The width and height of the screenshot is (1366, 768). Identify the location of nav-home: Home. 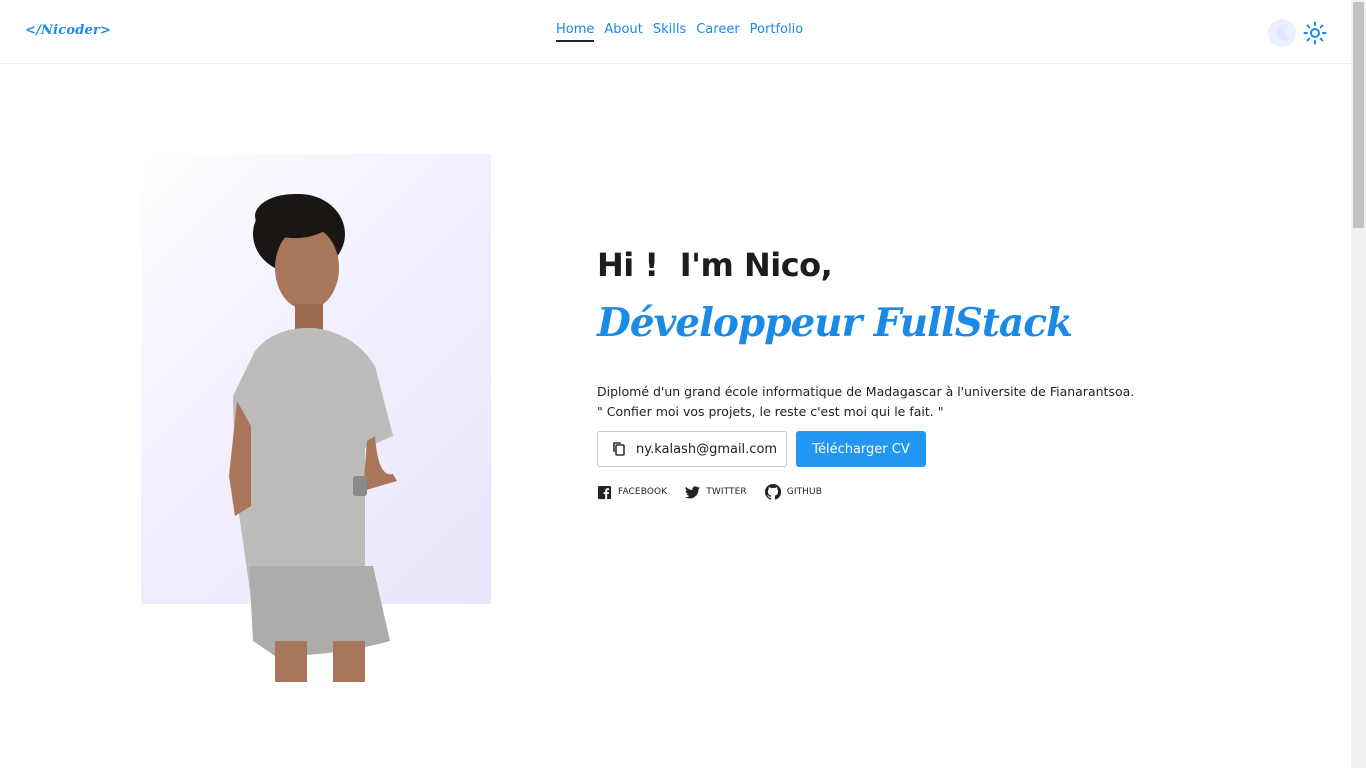
(575, 32).